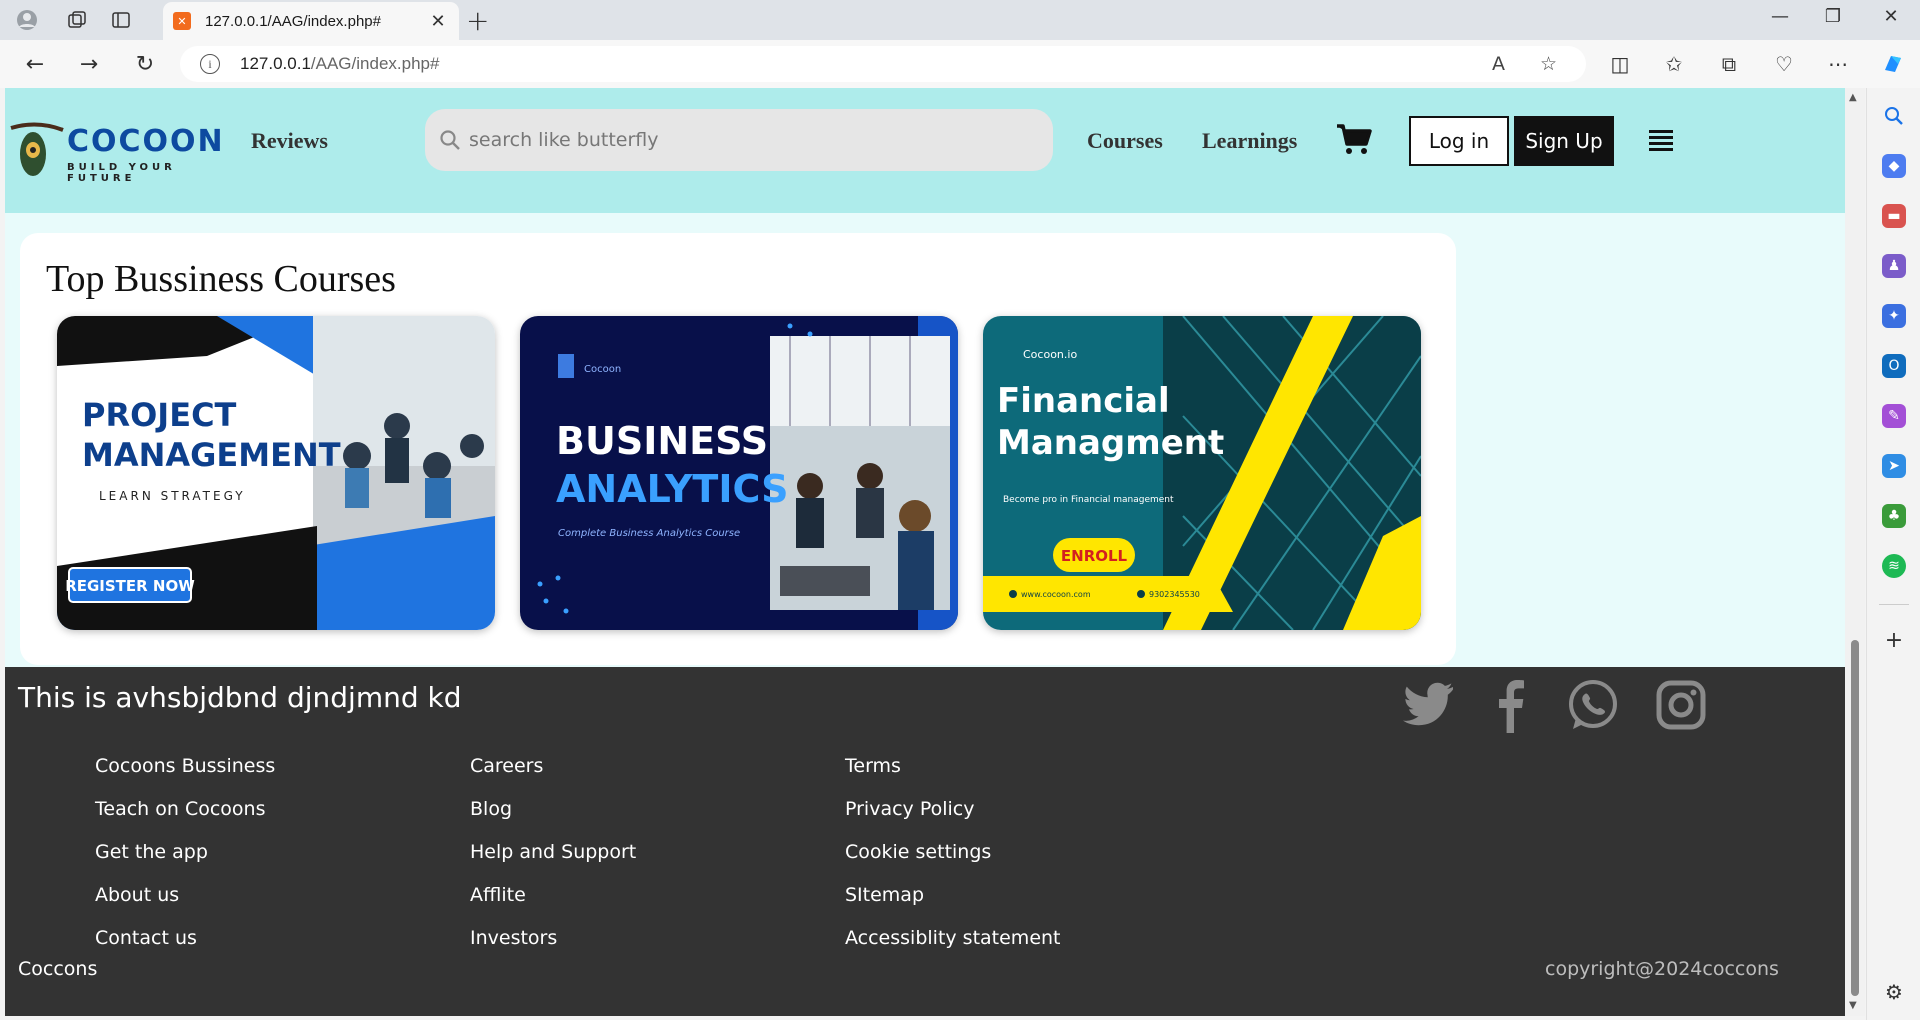  Describe the element at coordinates (1894, 266) in the screenshot. I see `sidebar-games-icon: ♟` at that location.